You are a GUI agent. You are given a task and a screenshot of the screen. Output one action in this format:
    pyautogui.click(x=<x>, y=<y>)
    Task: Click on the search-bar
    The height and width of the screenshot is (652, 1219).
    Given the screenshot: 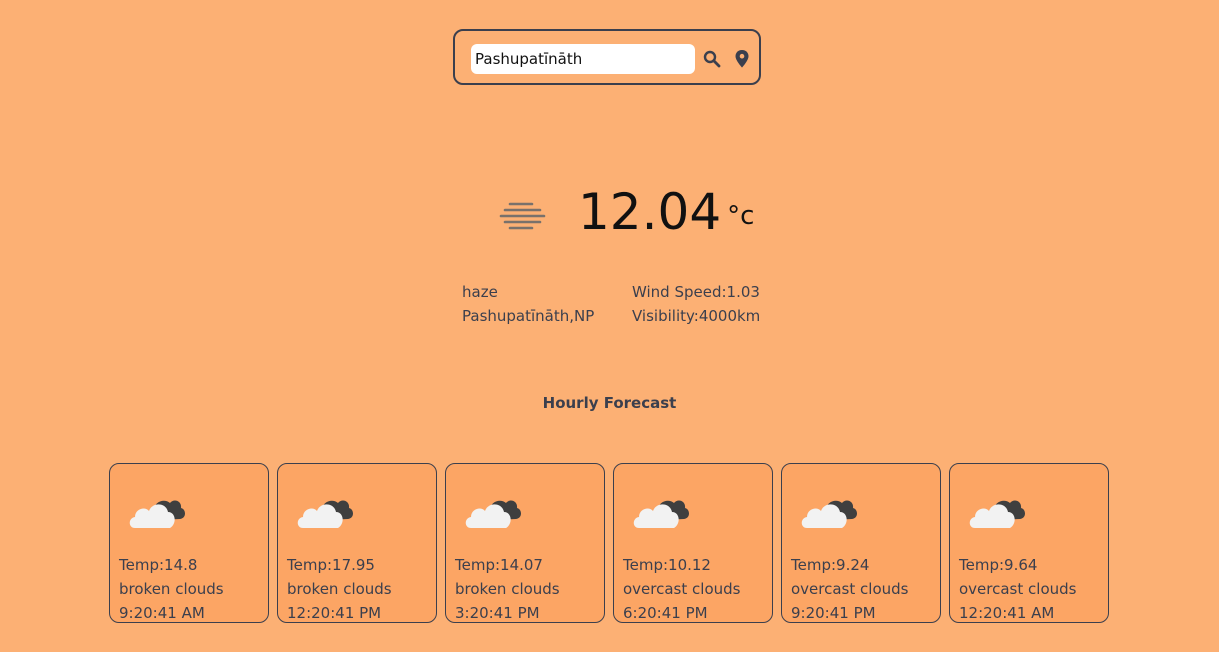 What is the action you would take?
    pyautogui.click(x=607, y=57)
    